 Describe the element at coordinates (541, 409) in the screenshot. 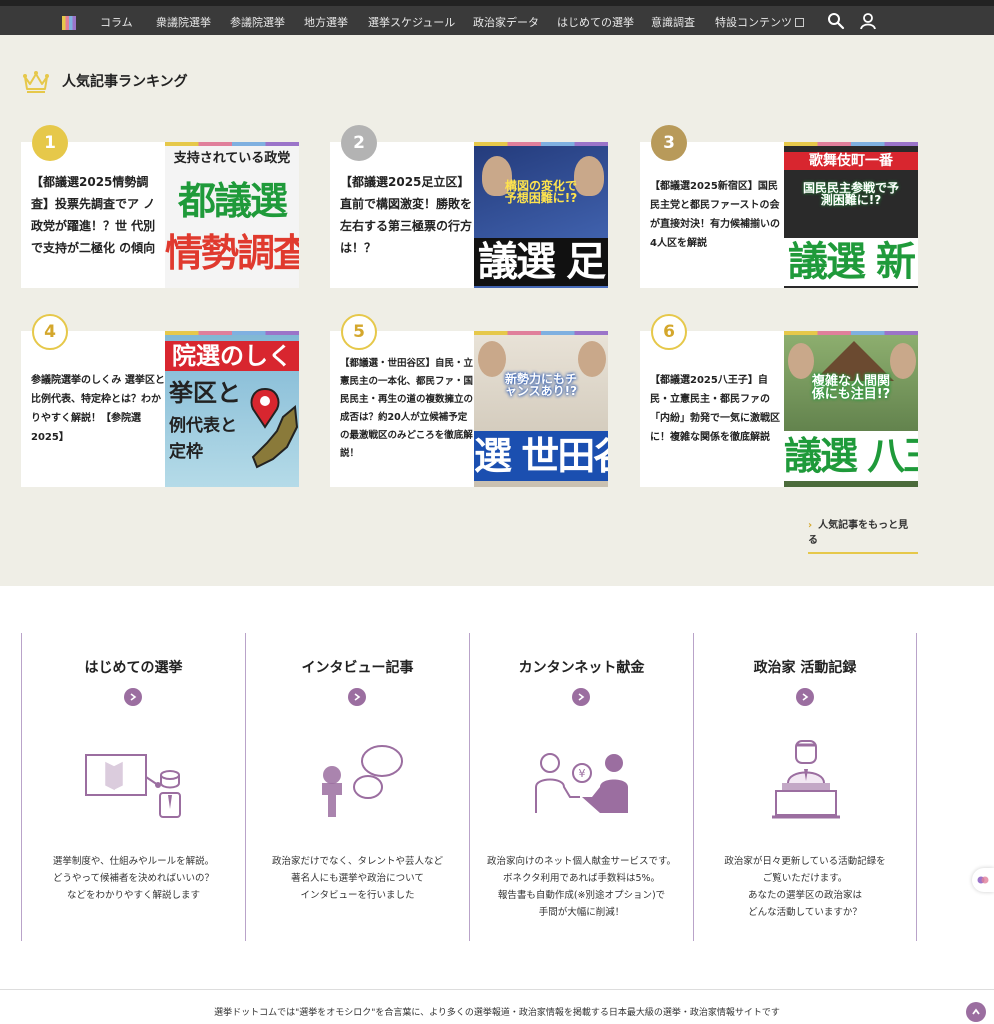

I see `ranking-card-thumbnail: 新勢力にもチャンスあり!? 選 世田谷` at that location.